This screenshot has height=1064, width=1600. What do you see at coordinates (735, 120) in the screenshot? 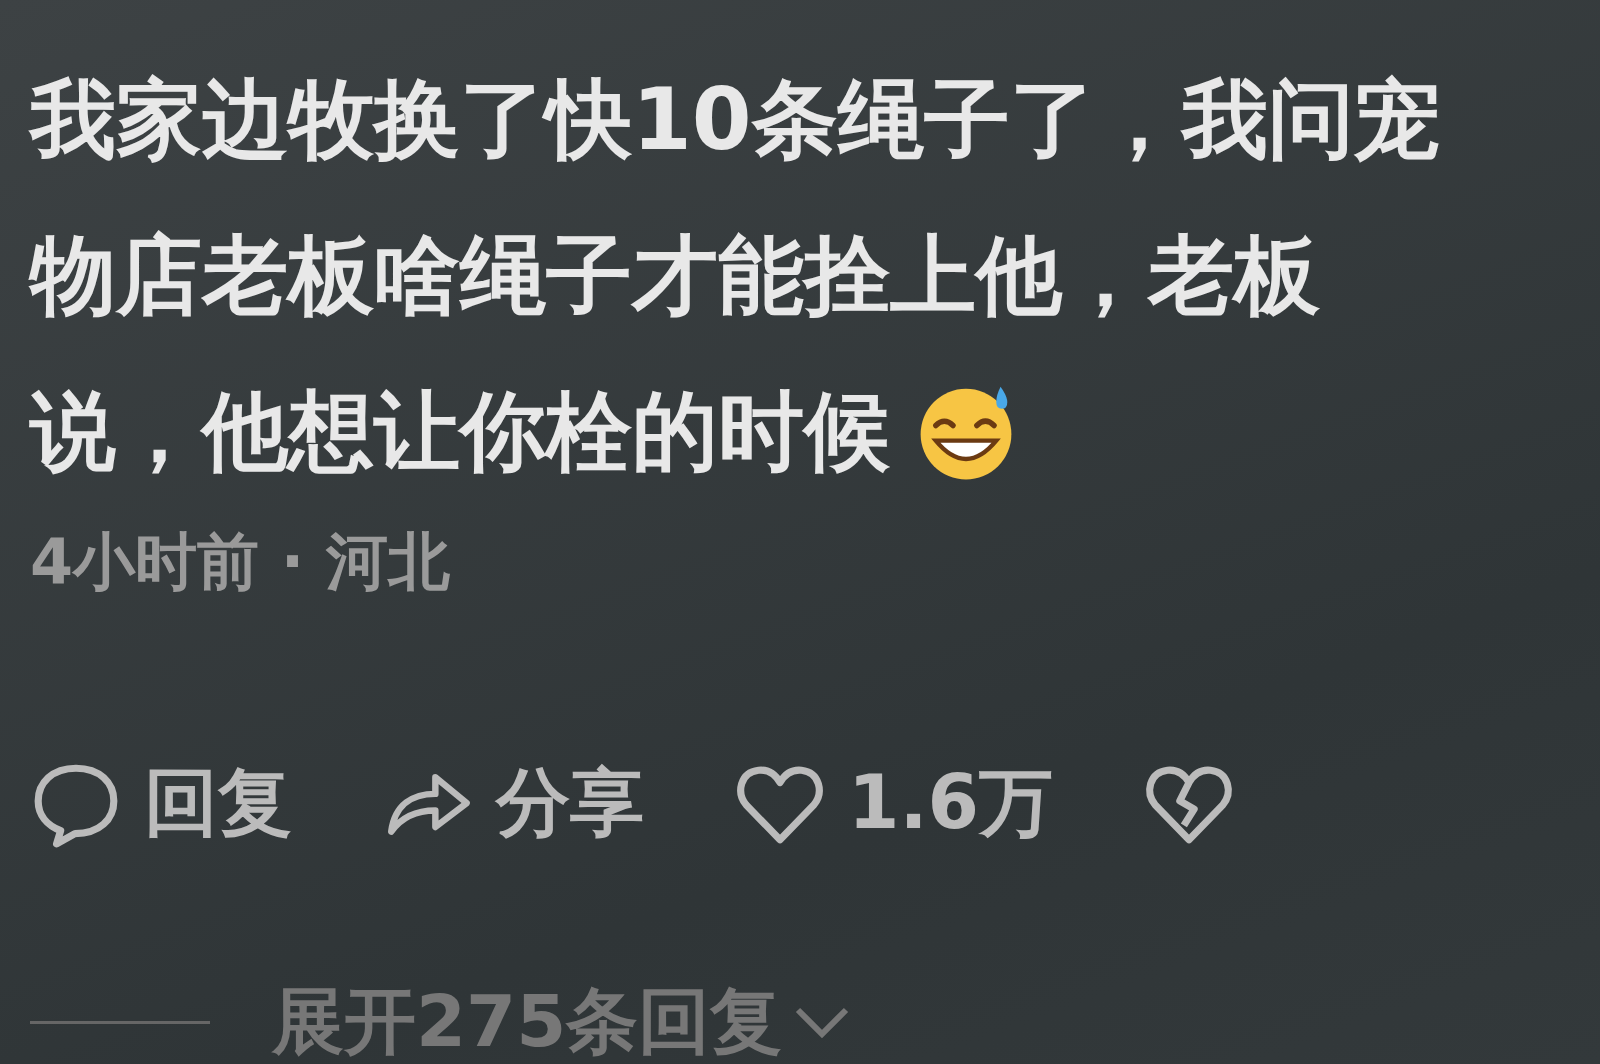
I see `comment-text-line: 我家边牧换了快10条绳子了，我问宠` at bounding box center [735, 120].